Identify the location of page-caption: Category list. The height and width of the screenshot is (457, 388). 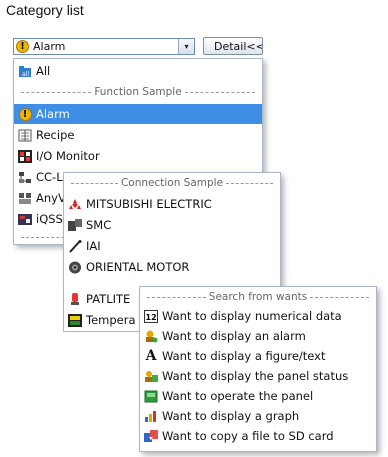
(45, 10).